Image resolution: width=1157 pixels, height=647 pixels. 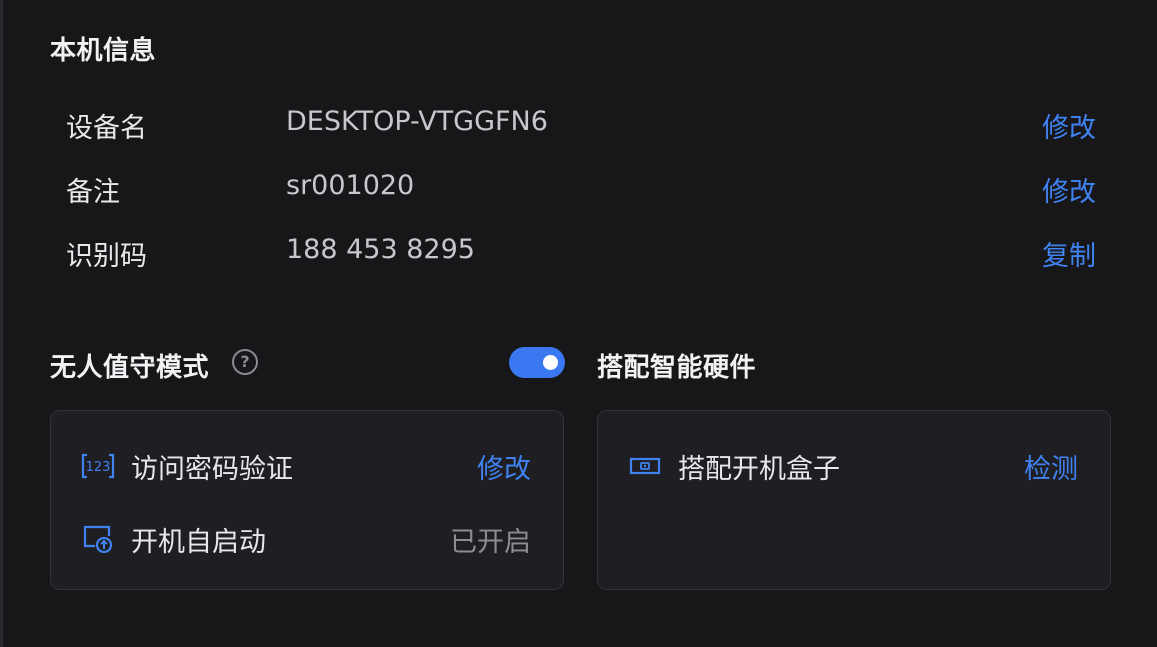 I want to click on info-row-device-name: 设备名 DESKTOP-VTGGFN6 修改, so click(x=581, y=126).